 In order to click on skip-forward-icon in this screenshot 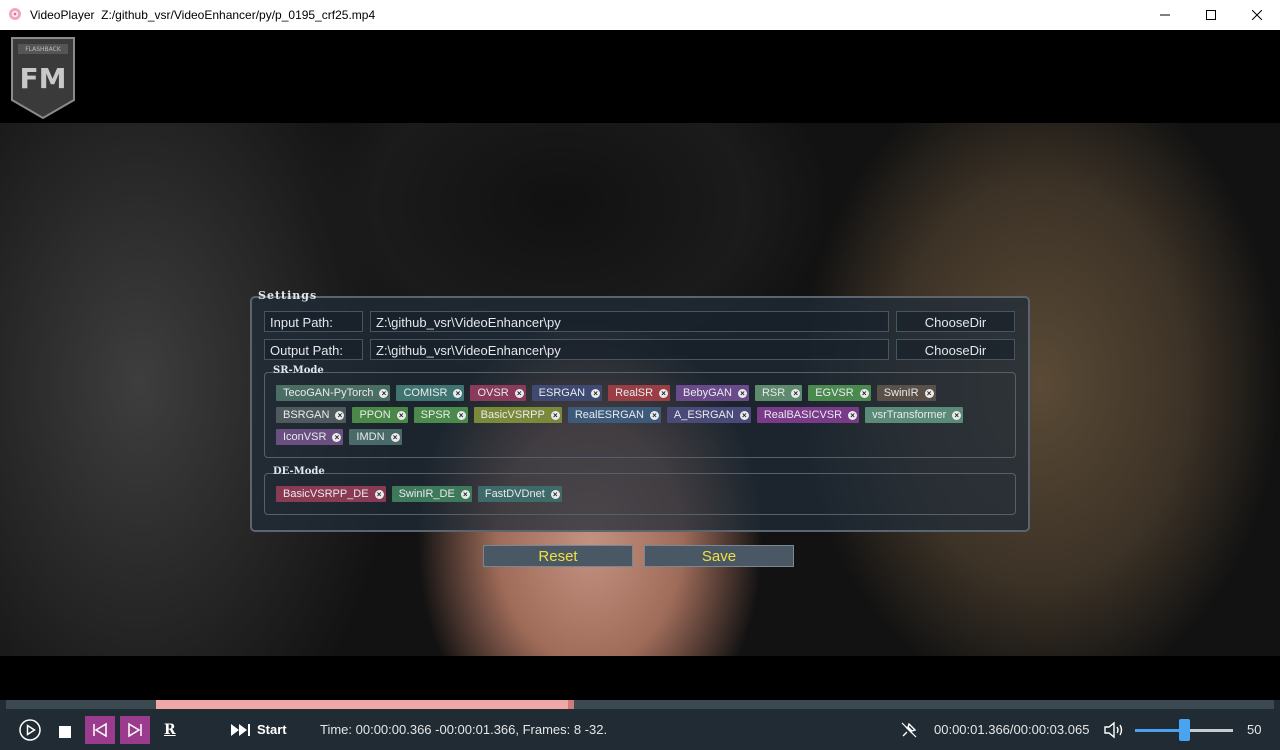, I will do `click(135, 730)`.